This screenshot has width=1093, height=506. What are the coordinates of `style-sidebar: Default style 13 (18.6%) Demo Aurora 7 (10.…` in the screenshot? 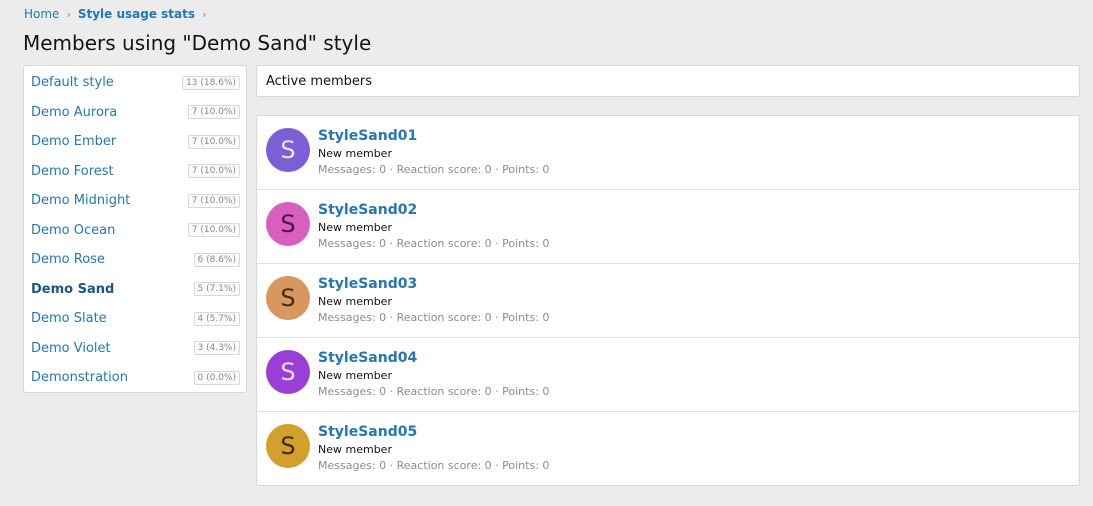 It's located at (135, 229).